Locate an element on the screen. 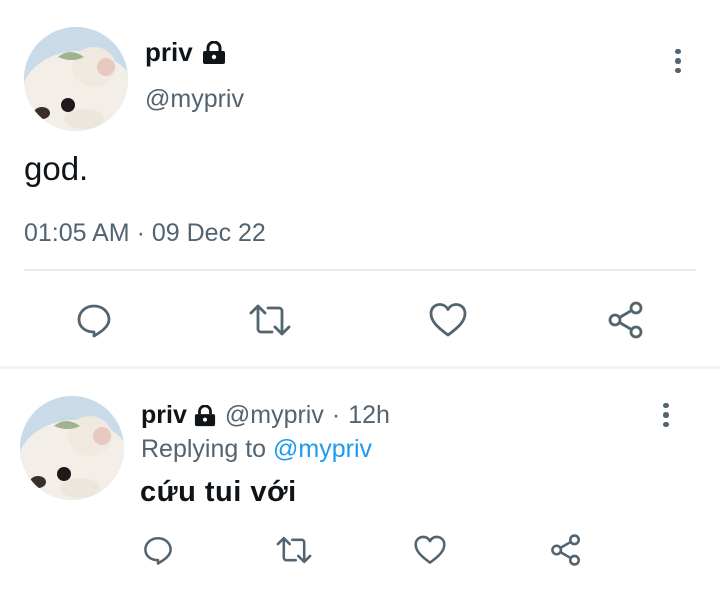 Image resolution: width=720 pixels, height=594 pixels. reply-age: 12h is located at coordinates (369, 415).